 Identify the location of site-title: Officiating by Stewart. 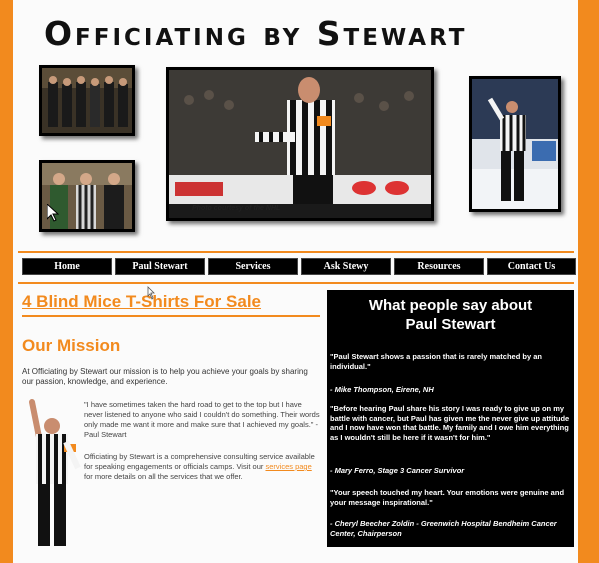
(256, 33).